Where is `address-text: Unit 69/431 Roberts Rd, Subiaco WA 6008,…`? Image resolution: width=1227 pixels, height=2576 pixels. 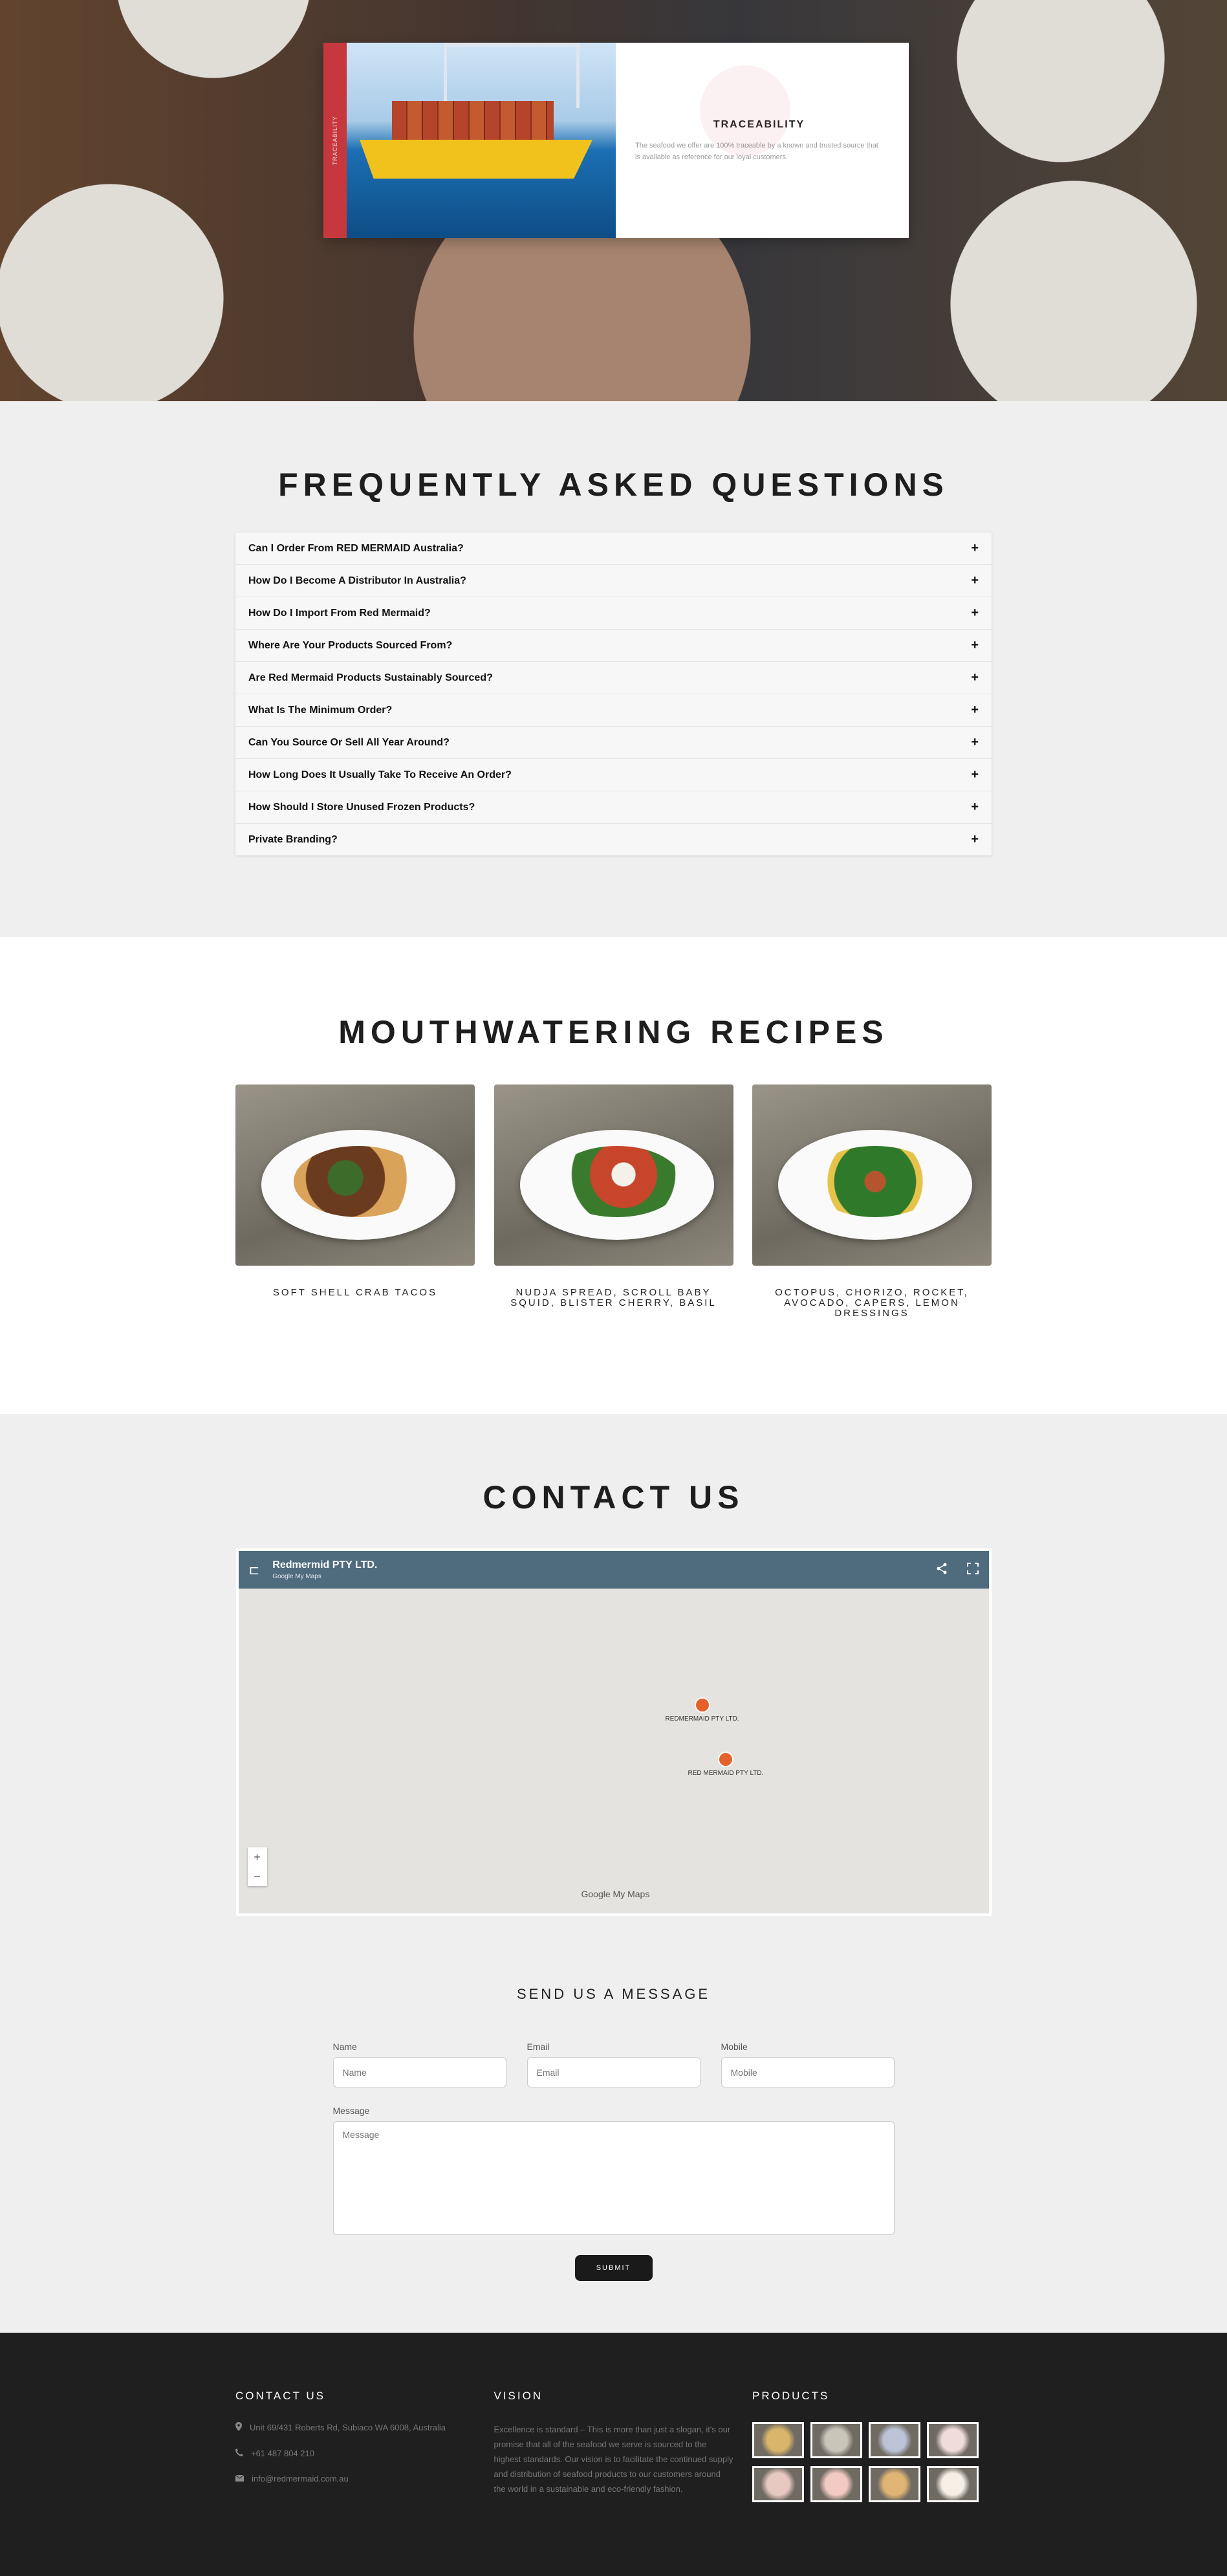 address-text: Unit 69/431 Roberts Rd, Subiaco WA 6008,… is located at coordinates (348, 2428).